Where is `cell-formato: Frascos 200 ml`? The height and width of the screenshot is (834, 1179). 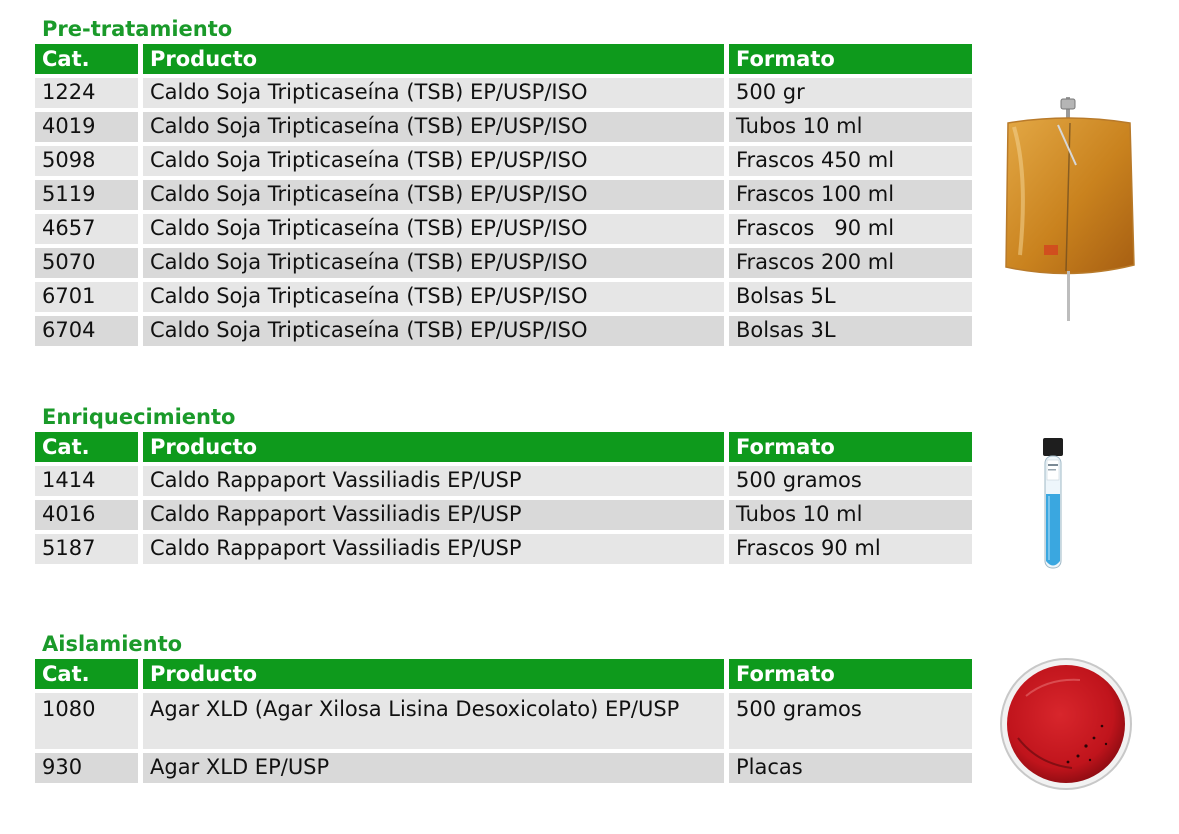
cell-formato: Frascos 200 ml is located at coordinates (850, 263).